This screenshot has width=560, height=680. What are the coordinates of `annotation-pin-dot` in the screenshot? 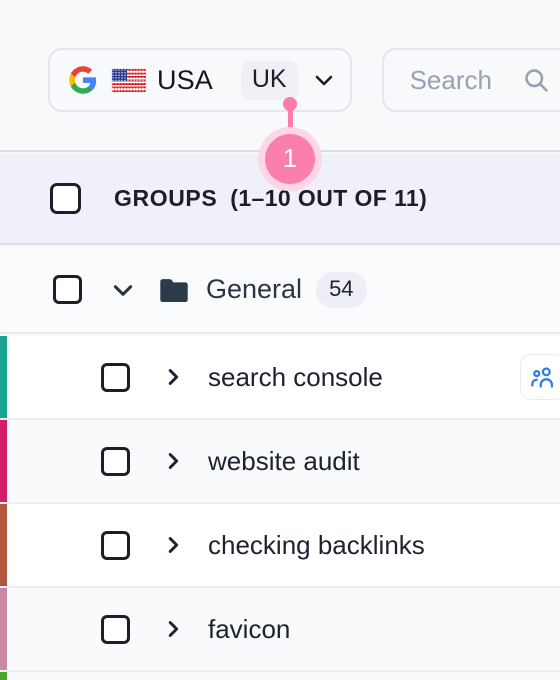 It's located at (290, 104).